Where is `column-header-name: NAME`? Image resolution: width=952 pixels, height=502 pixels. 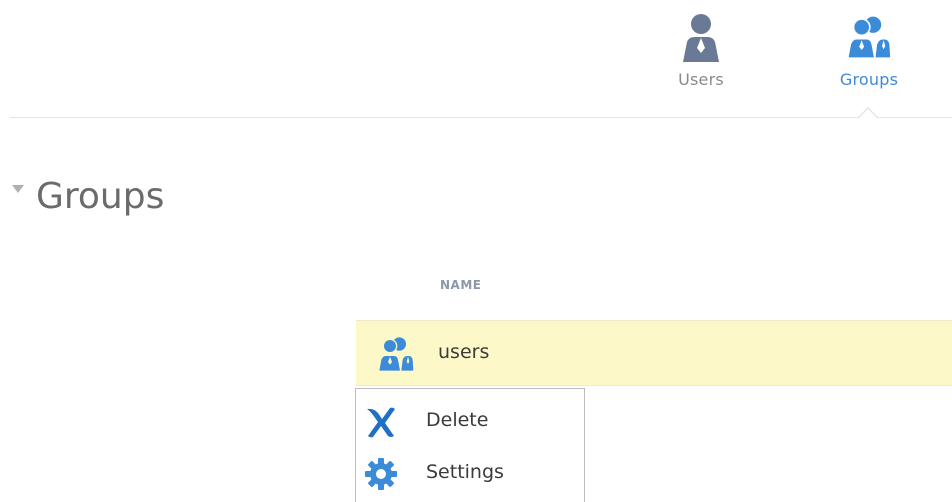
column-header-name: NAME is located at coordinates (460, 285).